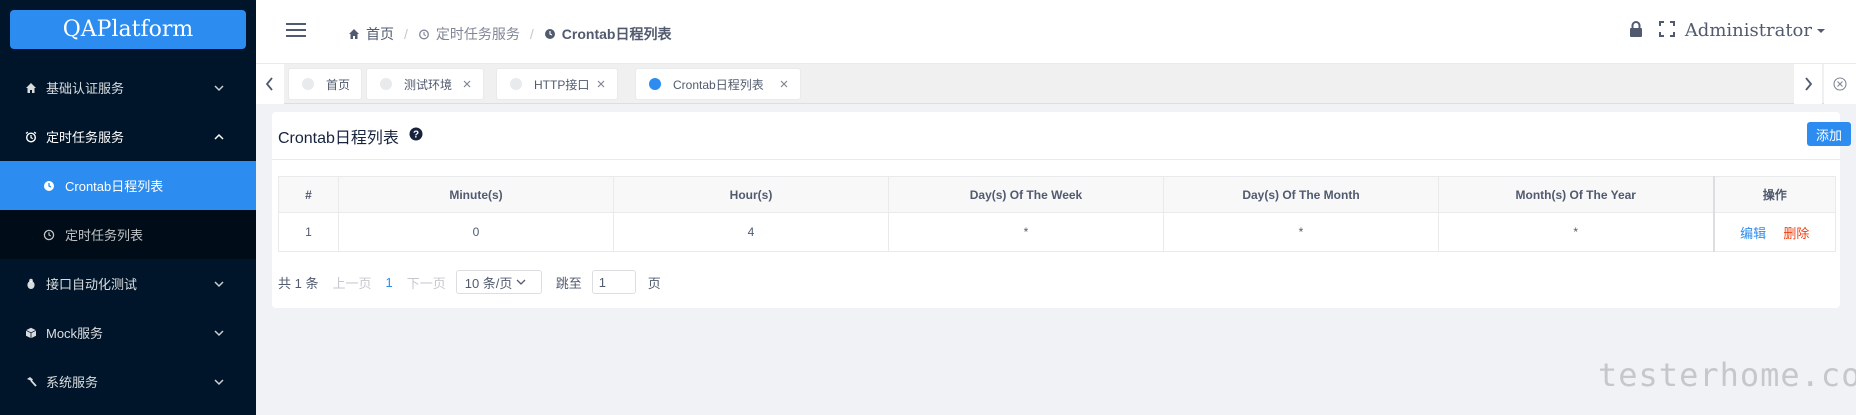  I want to click on jump-page-input, so click(613, 282).